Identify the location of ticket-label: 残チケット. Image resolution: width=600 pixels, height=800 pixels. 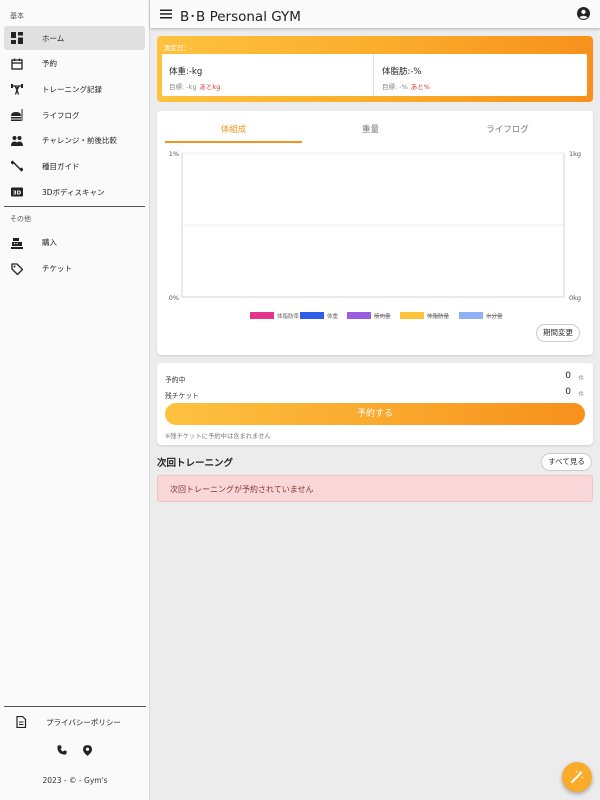
(182, 396).